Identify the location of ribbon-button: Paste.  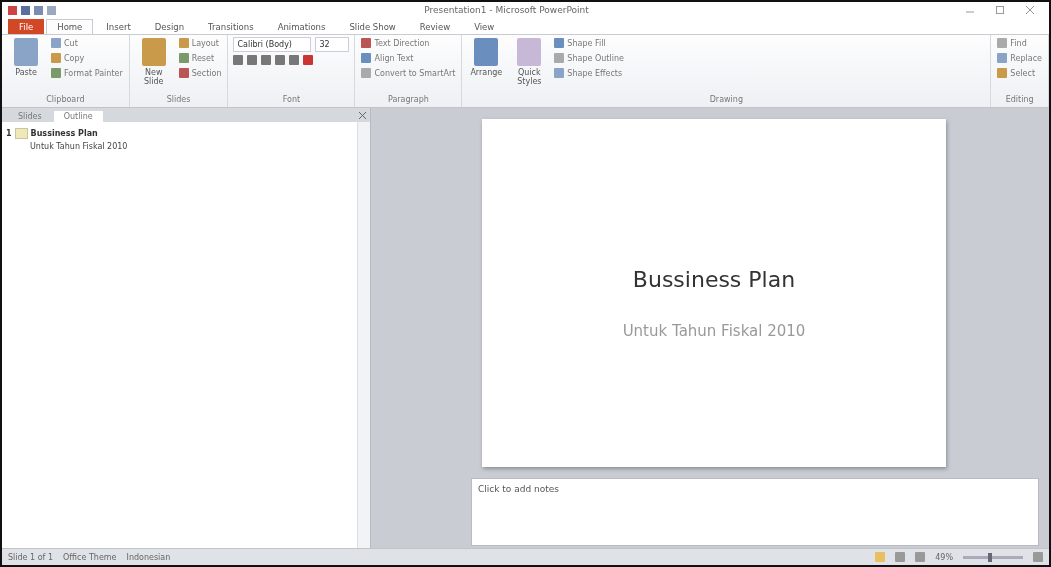
(26, 57).